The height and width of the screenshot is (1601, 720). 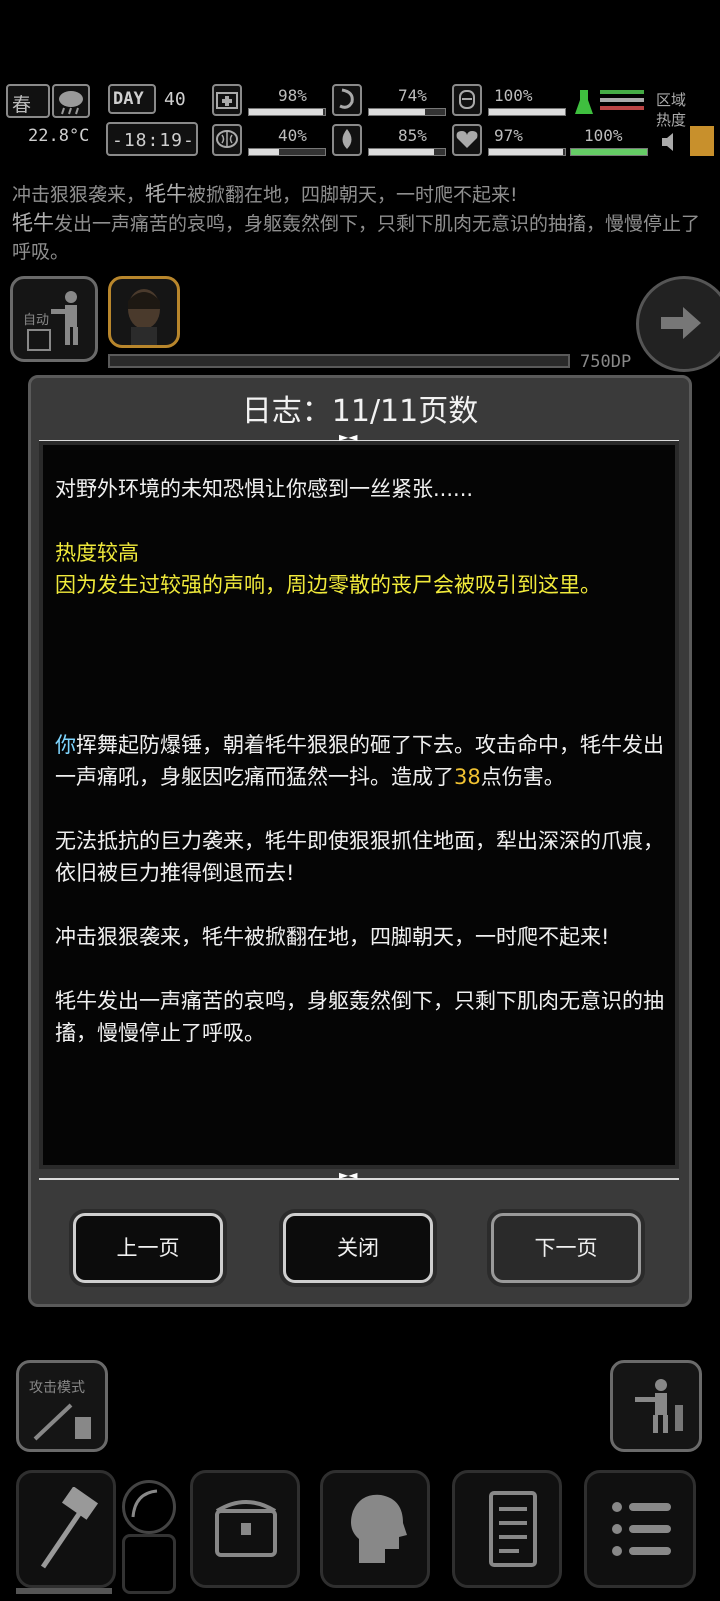 What do you see at coordinates (79, 195) in the screenshot?
I see `bg-line1-pre: 冲击狠狠袭来，` at bounding box center [79, 195].